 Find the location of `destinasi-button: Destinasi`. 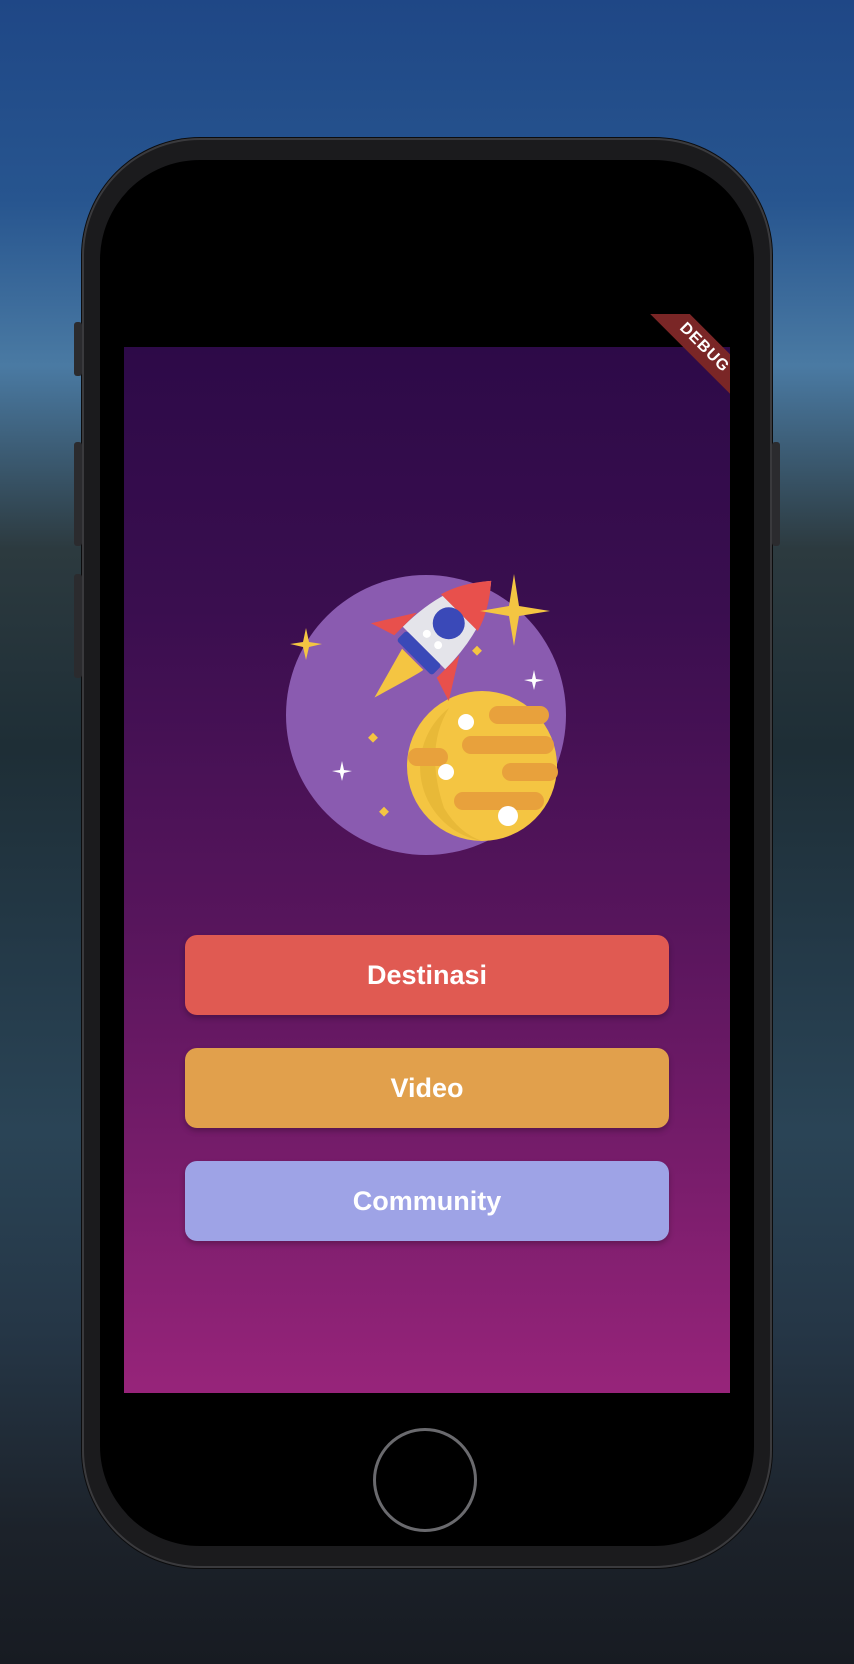

destinasi-button: Destinasi is located at coordinates (427, 975).